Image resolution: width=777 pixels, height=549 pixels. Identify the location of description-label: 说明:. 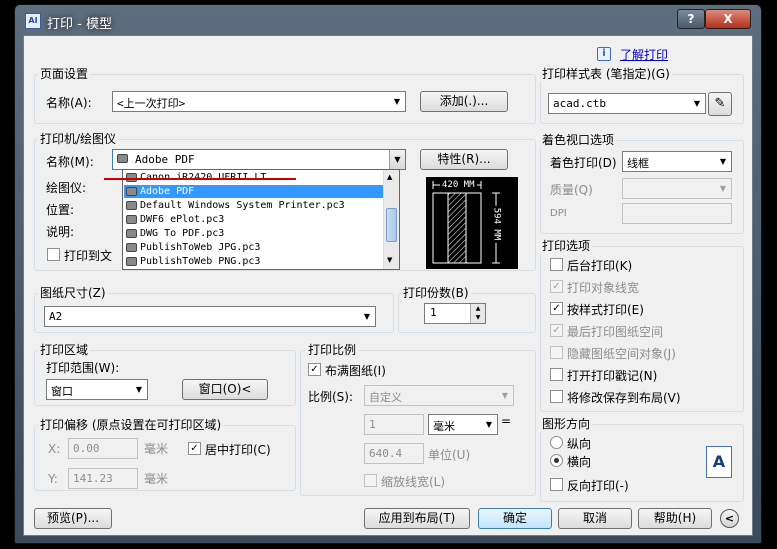
(60, 232).